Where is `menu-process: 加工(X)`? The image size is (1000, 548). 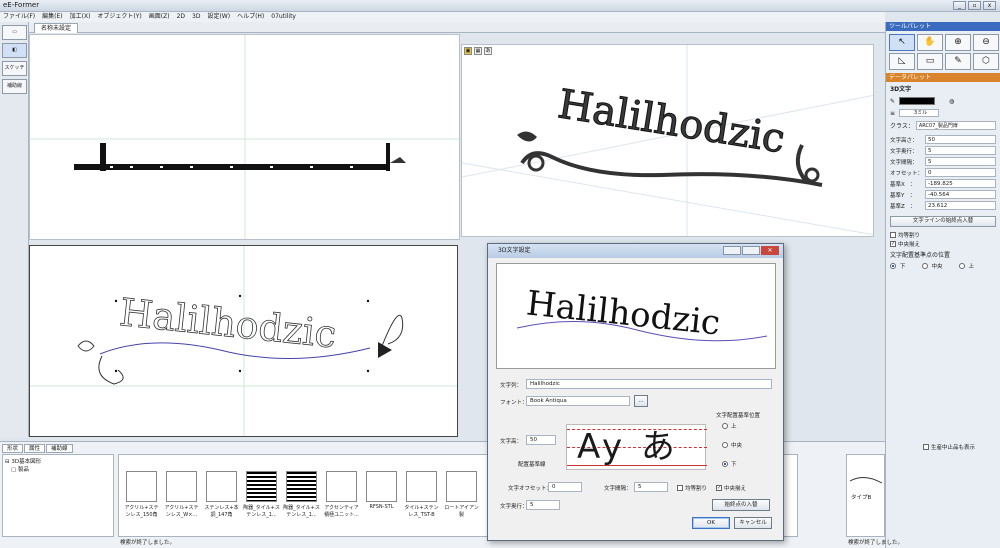 menu-process: 加工(X) is located at coordinates (80, 17).